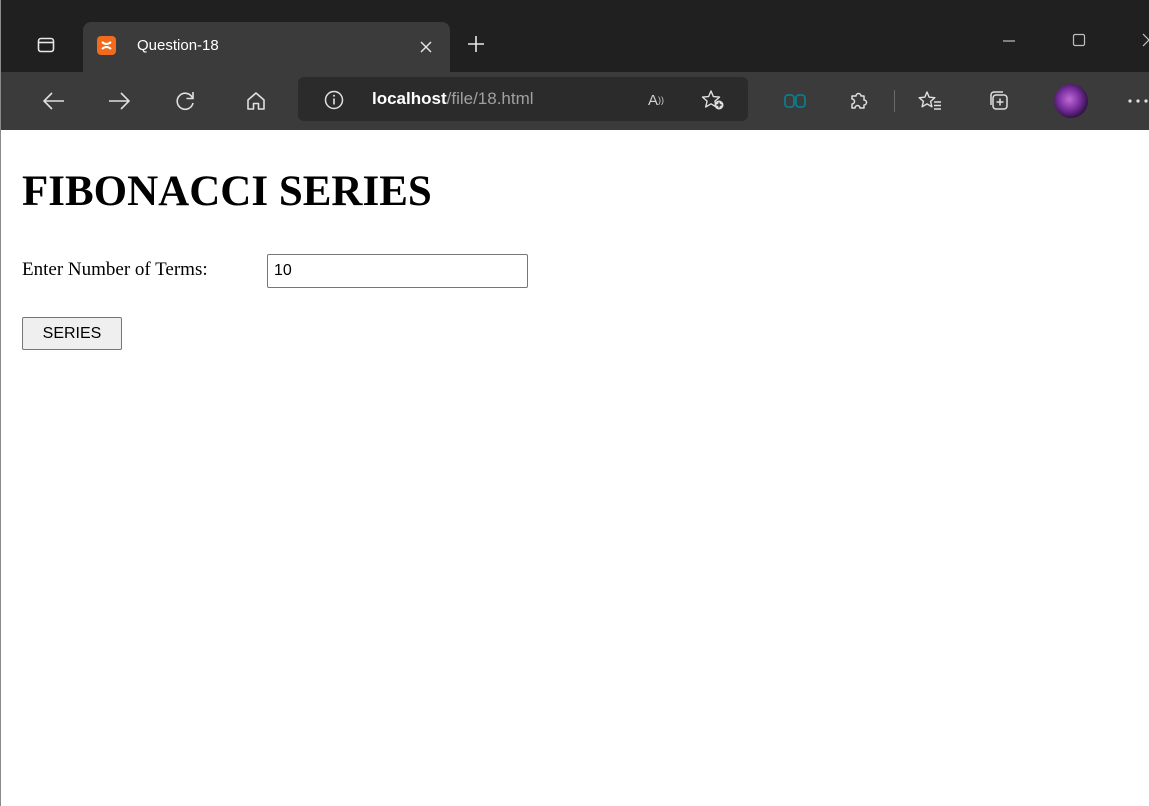 The height and width of the screenshot is (806, 1149). I want to click on tab-actions-icon, so click(46, 45).